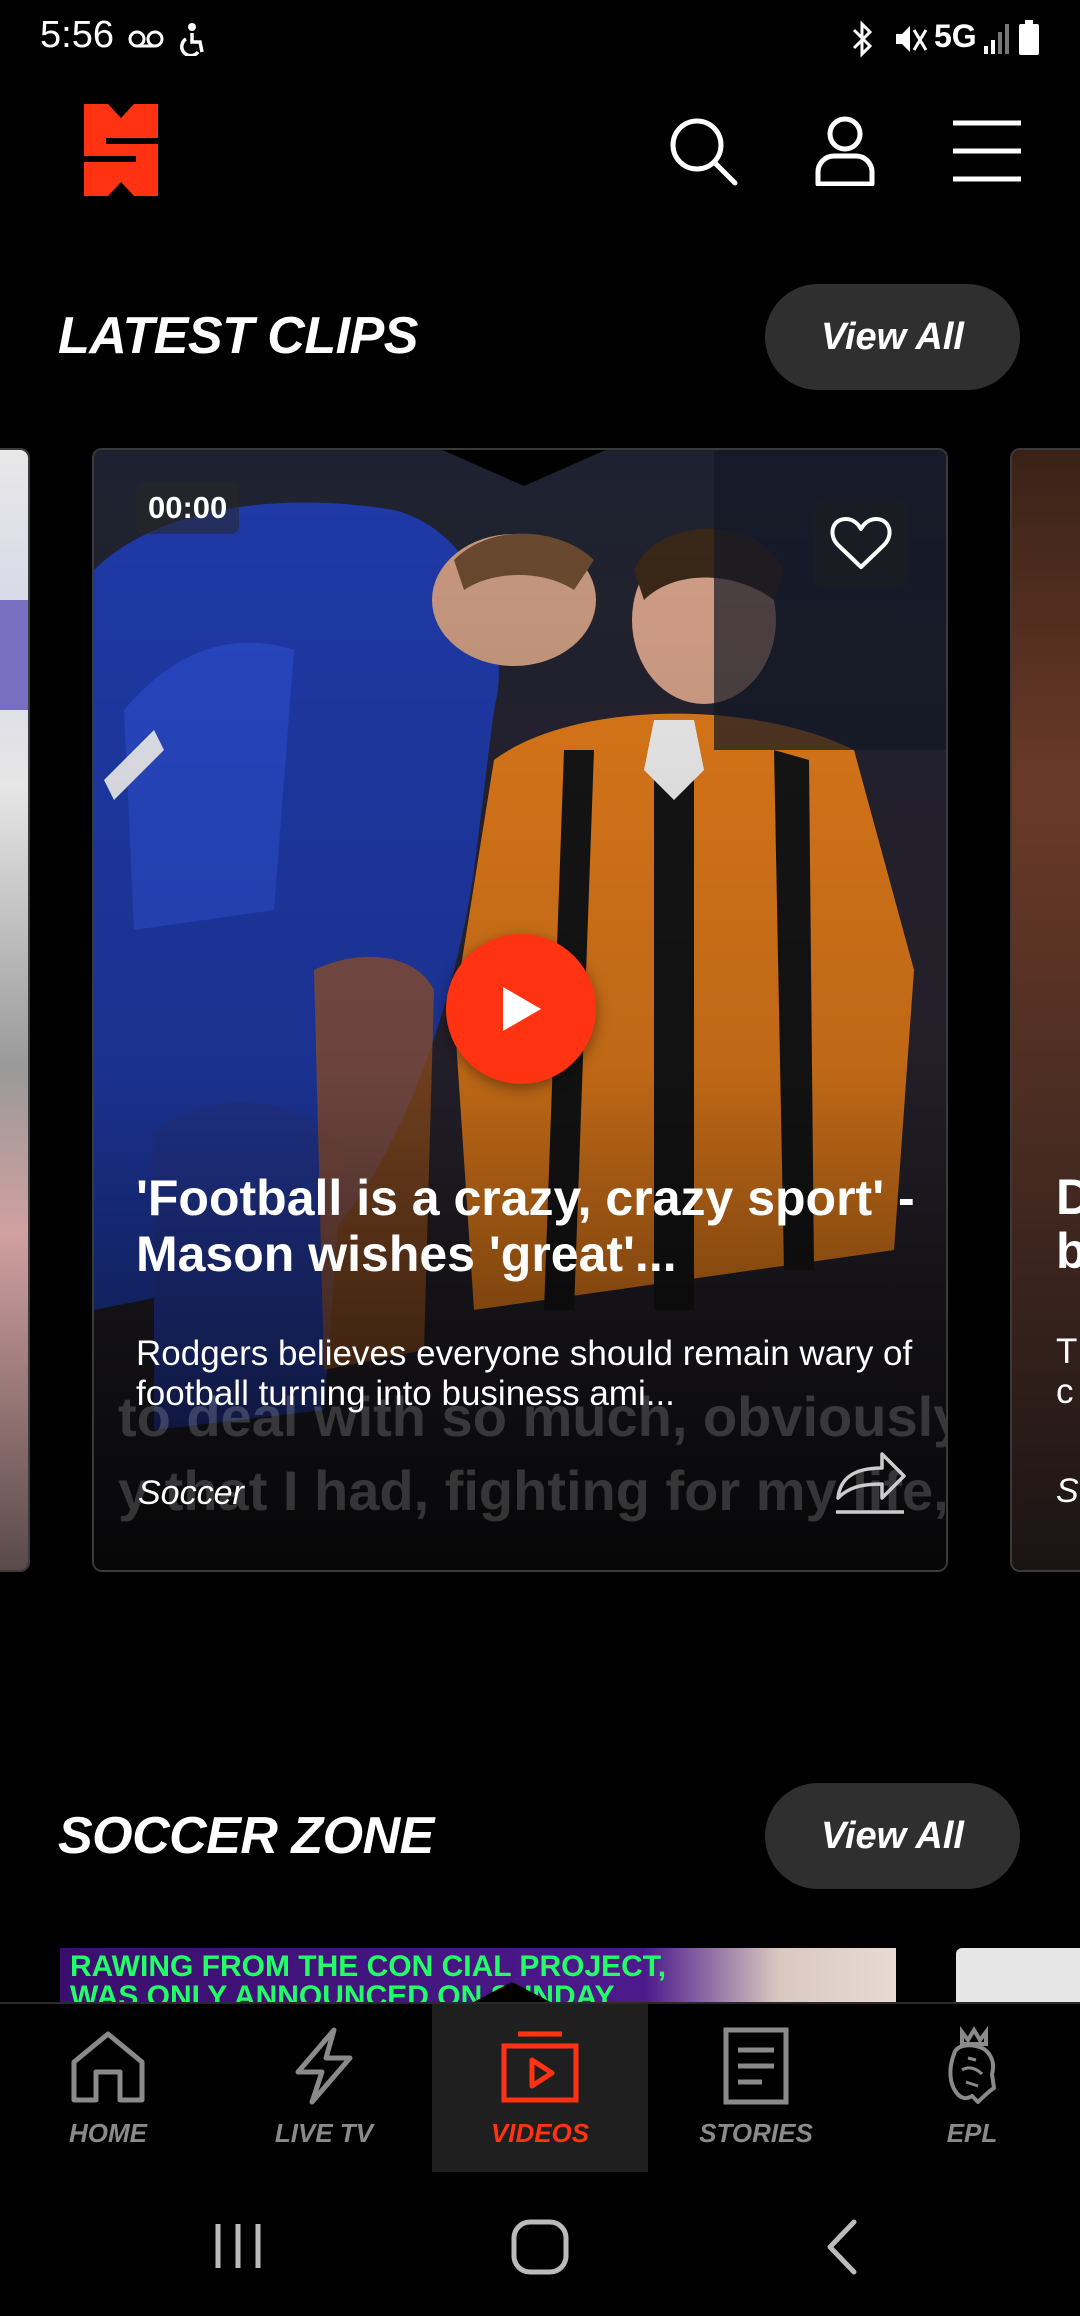  I want to click on nav-live-tv-label: LIVE TV, so click(324, 2133).